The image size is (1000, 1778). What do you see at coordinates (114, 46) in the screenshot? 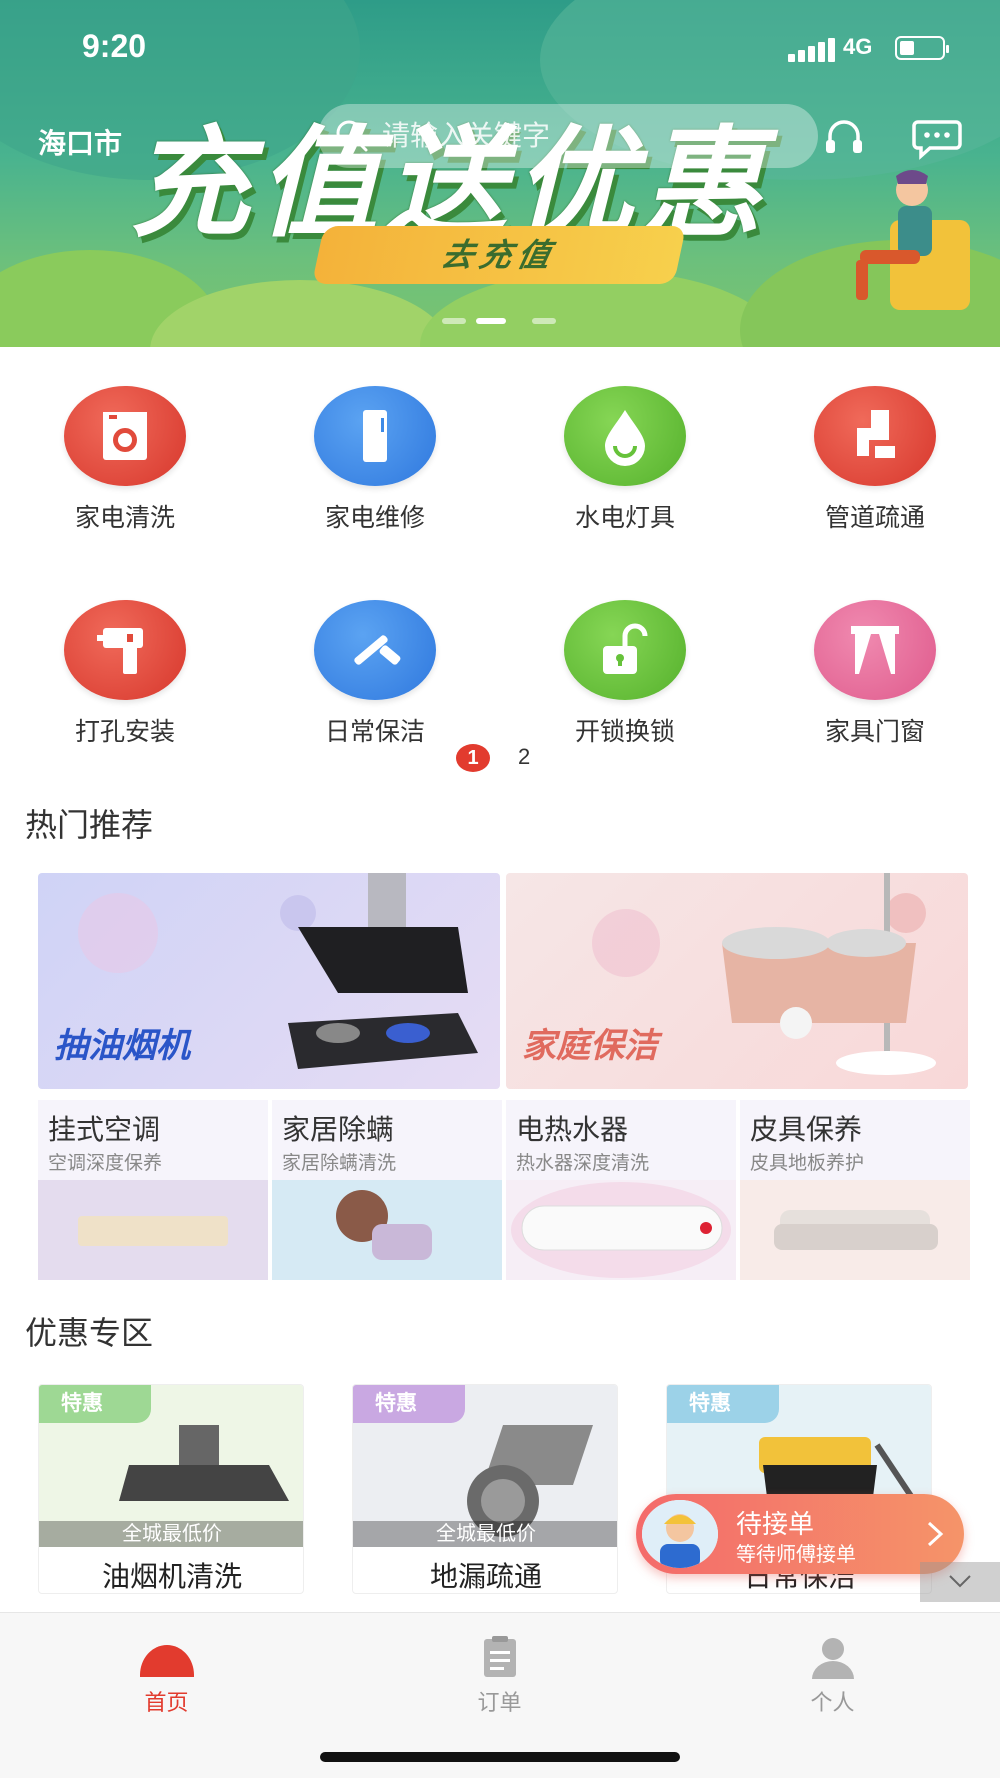
I see `status-time: 9:20` at bounding box center [114, 46].